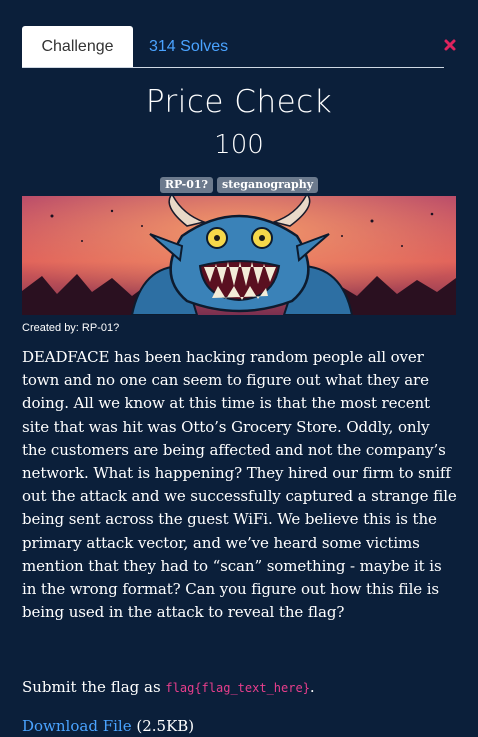 The image size is (478, 737). I want to click on tag-category: steganography, so click(268, 185).